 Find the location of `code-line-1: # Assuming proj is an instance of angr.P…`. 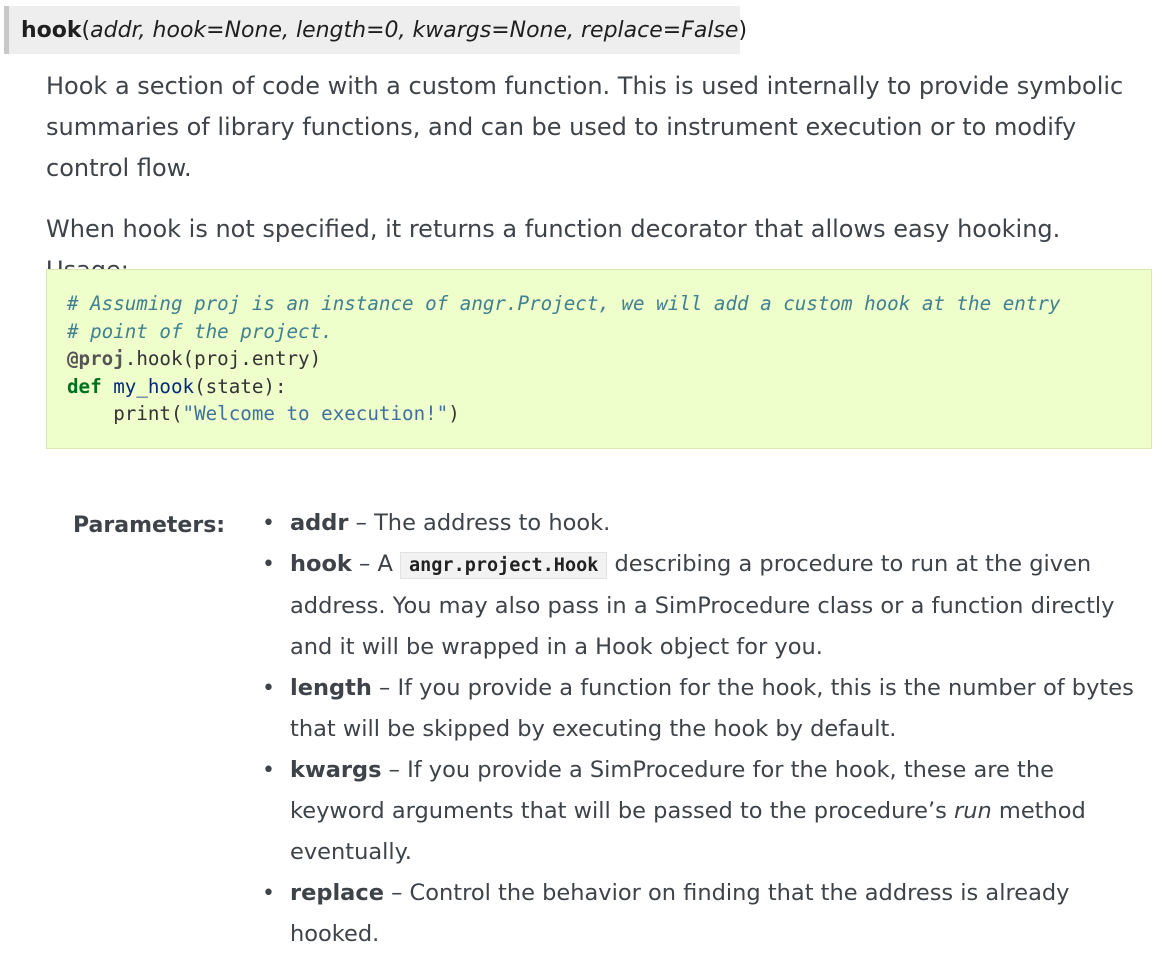

code-line-1: # Assuming proj is an instance of angr.P… is located at coordinates (609, 304).